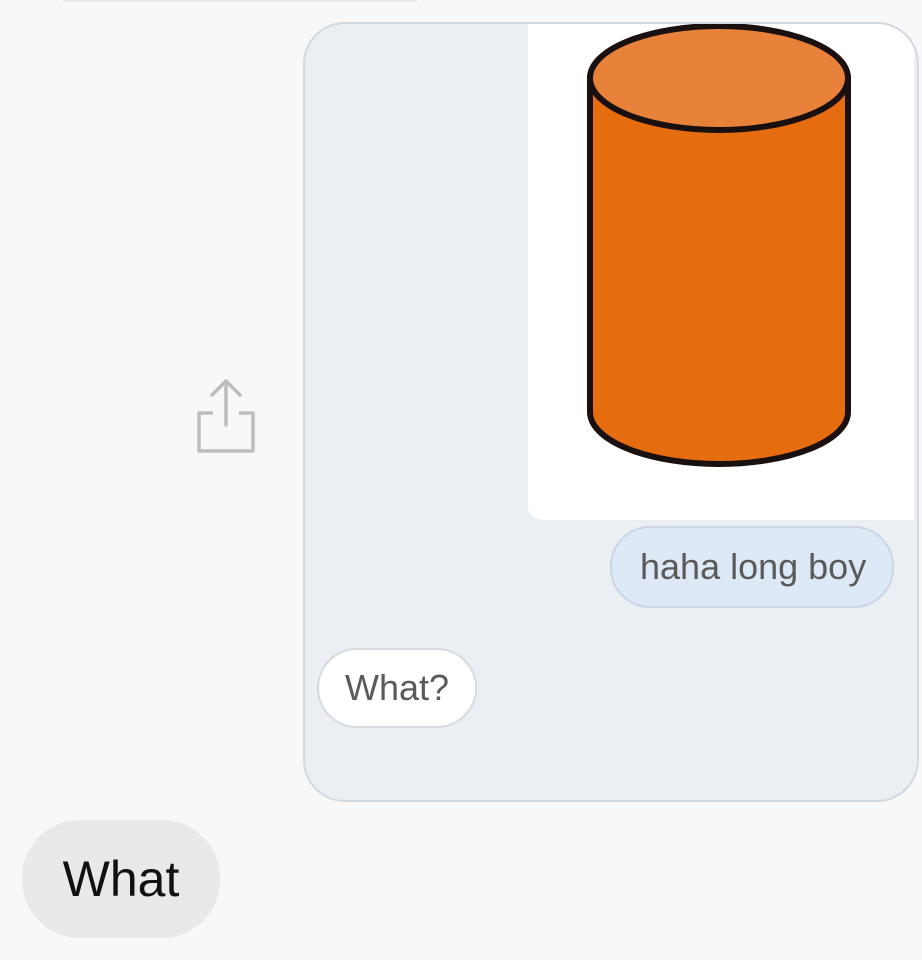 The height and width of the screenshot is (960, 922). I want to click on share-icon, so click(226, 416).